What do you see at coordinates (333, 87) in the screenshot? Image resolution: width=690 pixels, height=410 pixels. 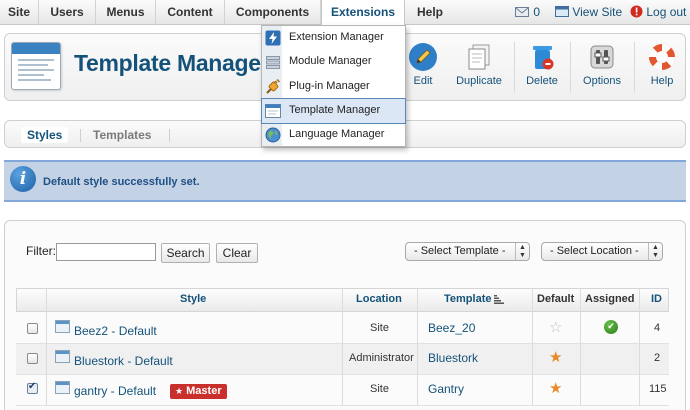 I see `menu-item-plugin-manager: Plug-in Manager` at bounding box center [333, 87].